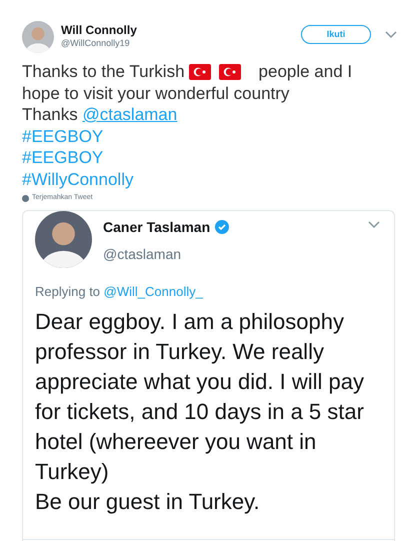 The image size is (417, 541). I want to click on tweet-text: hope to visit your wonderful country, so click(156, 93).